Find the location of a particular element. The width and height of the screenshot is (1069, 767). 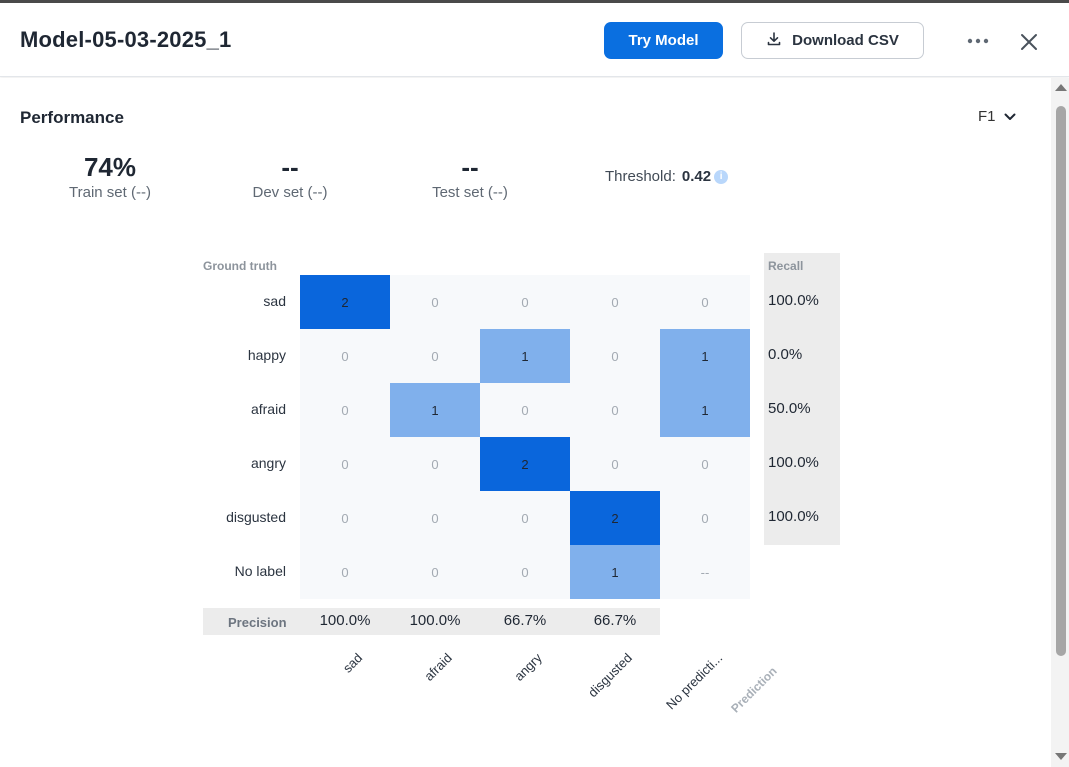

download-csv-button: Download CSV is located at coordinates (832, 40).